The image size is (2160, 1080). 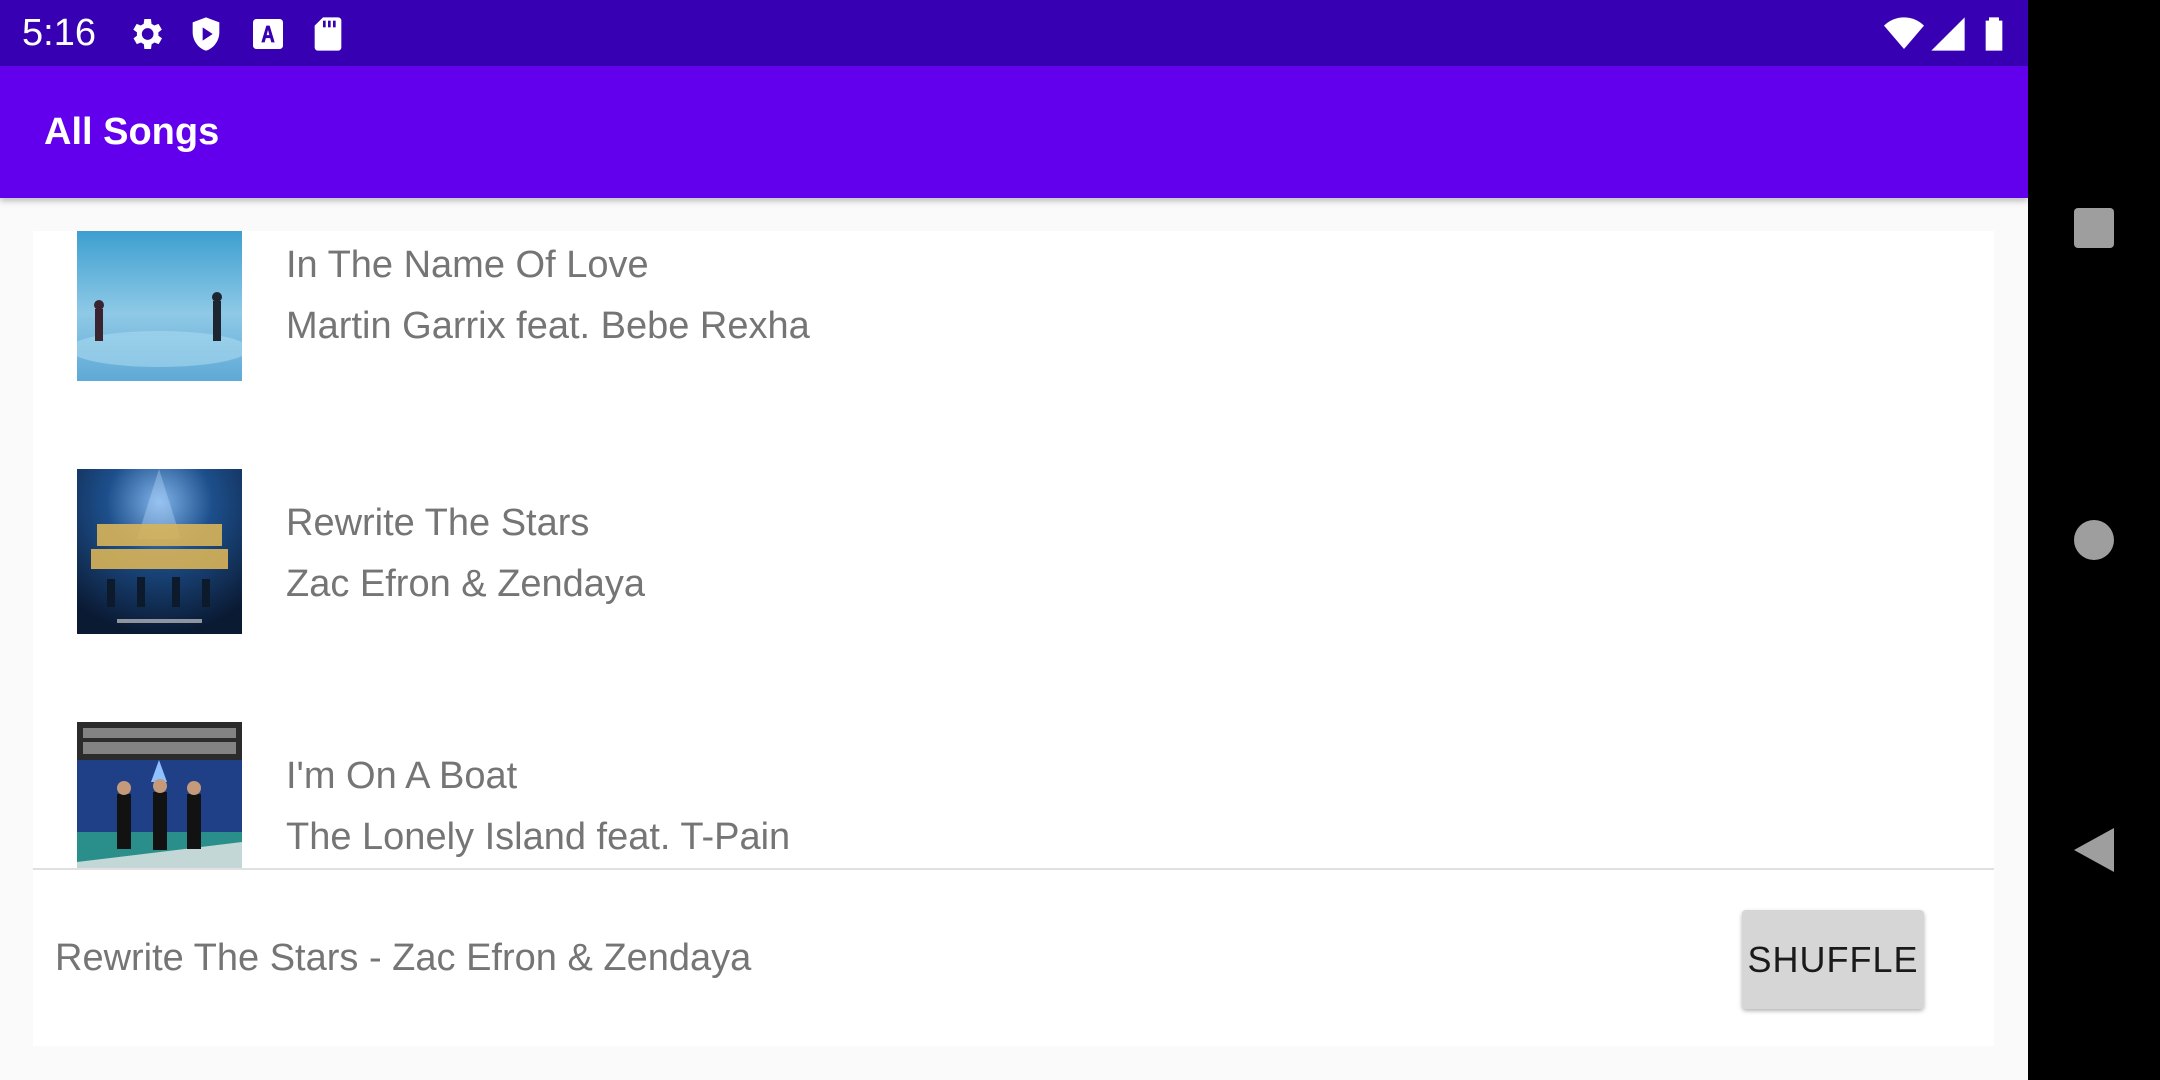 I want to click on wifi-icon, so click(x=1904, y=33).